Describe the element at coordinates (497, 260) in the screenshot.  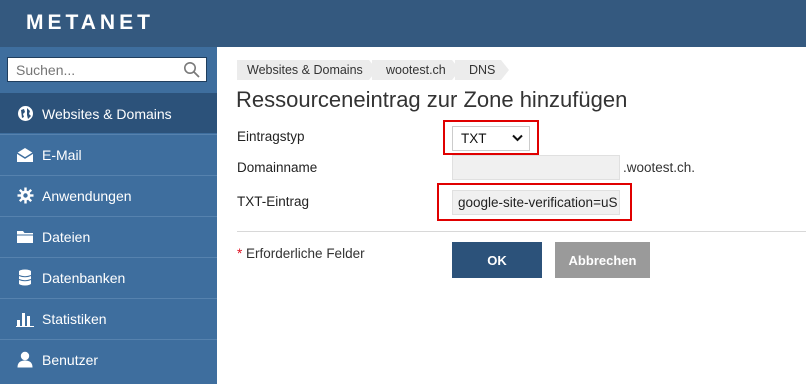
I see `ok-button: OK` at that location.